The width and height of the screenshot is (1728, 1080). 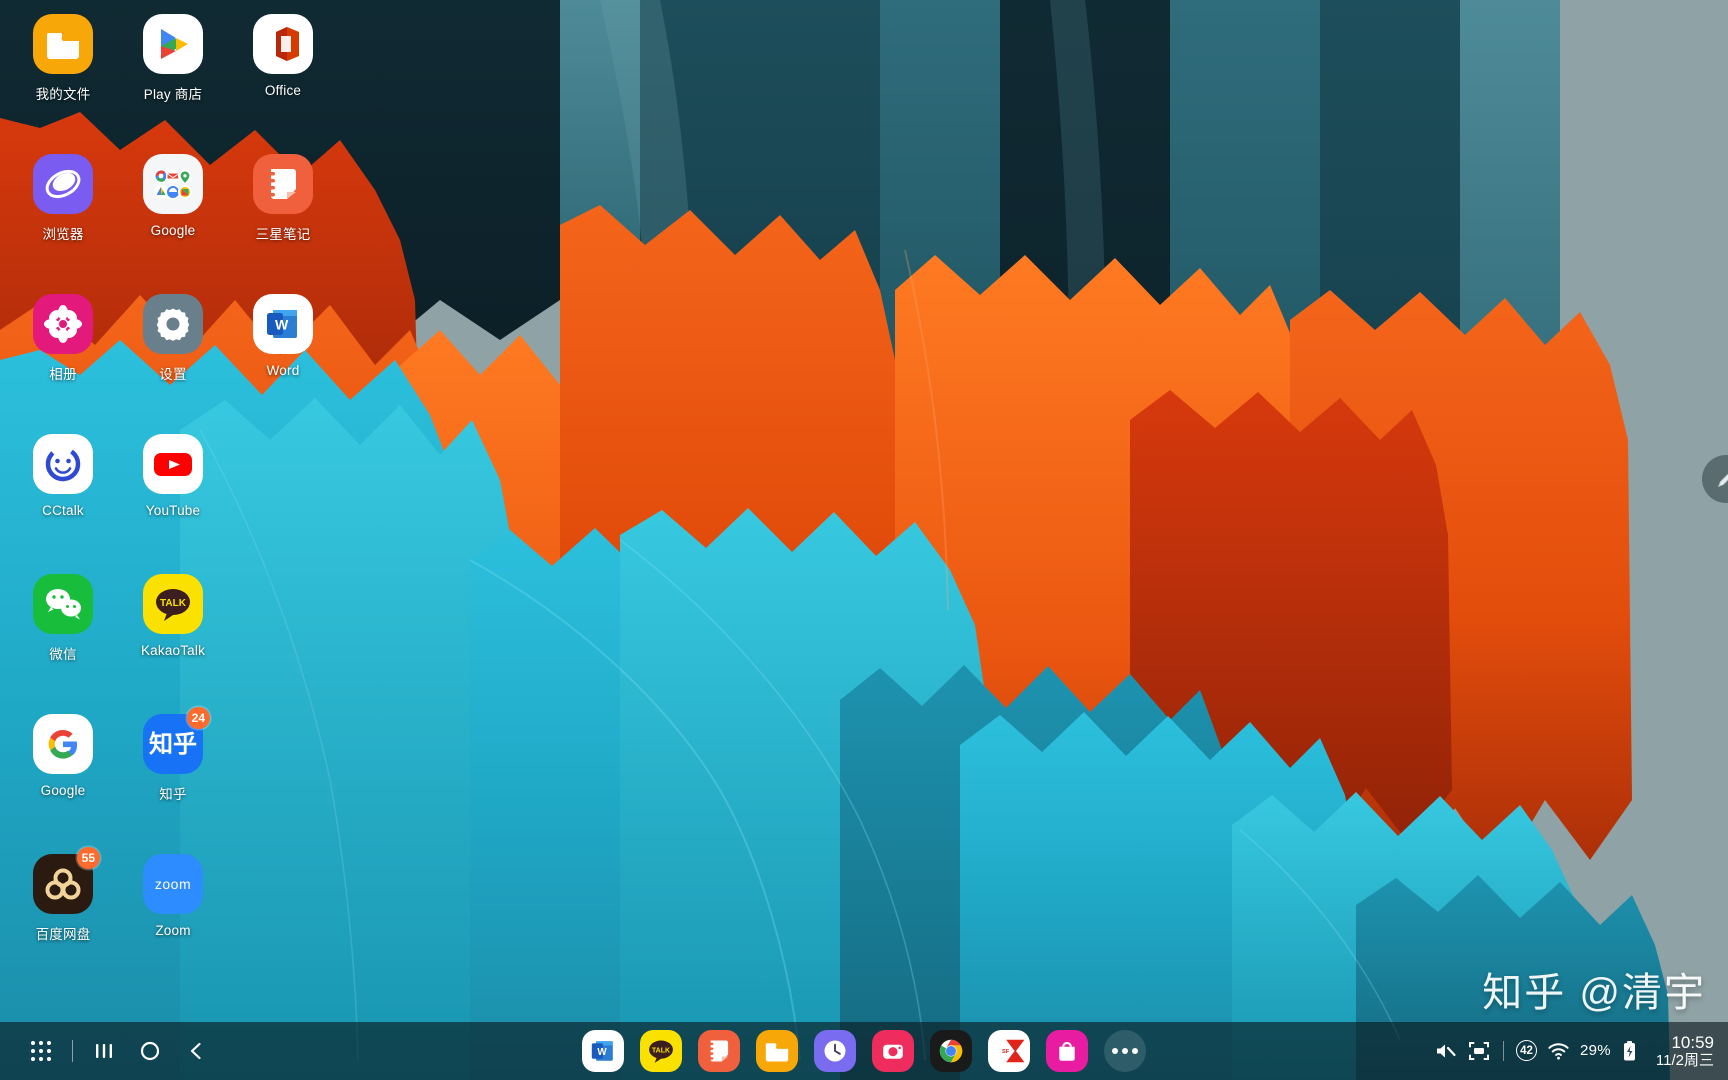 I want to click on taskbar-app-camera, so click(x=893, y=1051).